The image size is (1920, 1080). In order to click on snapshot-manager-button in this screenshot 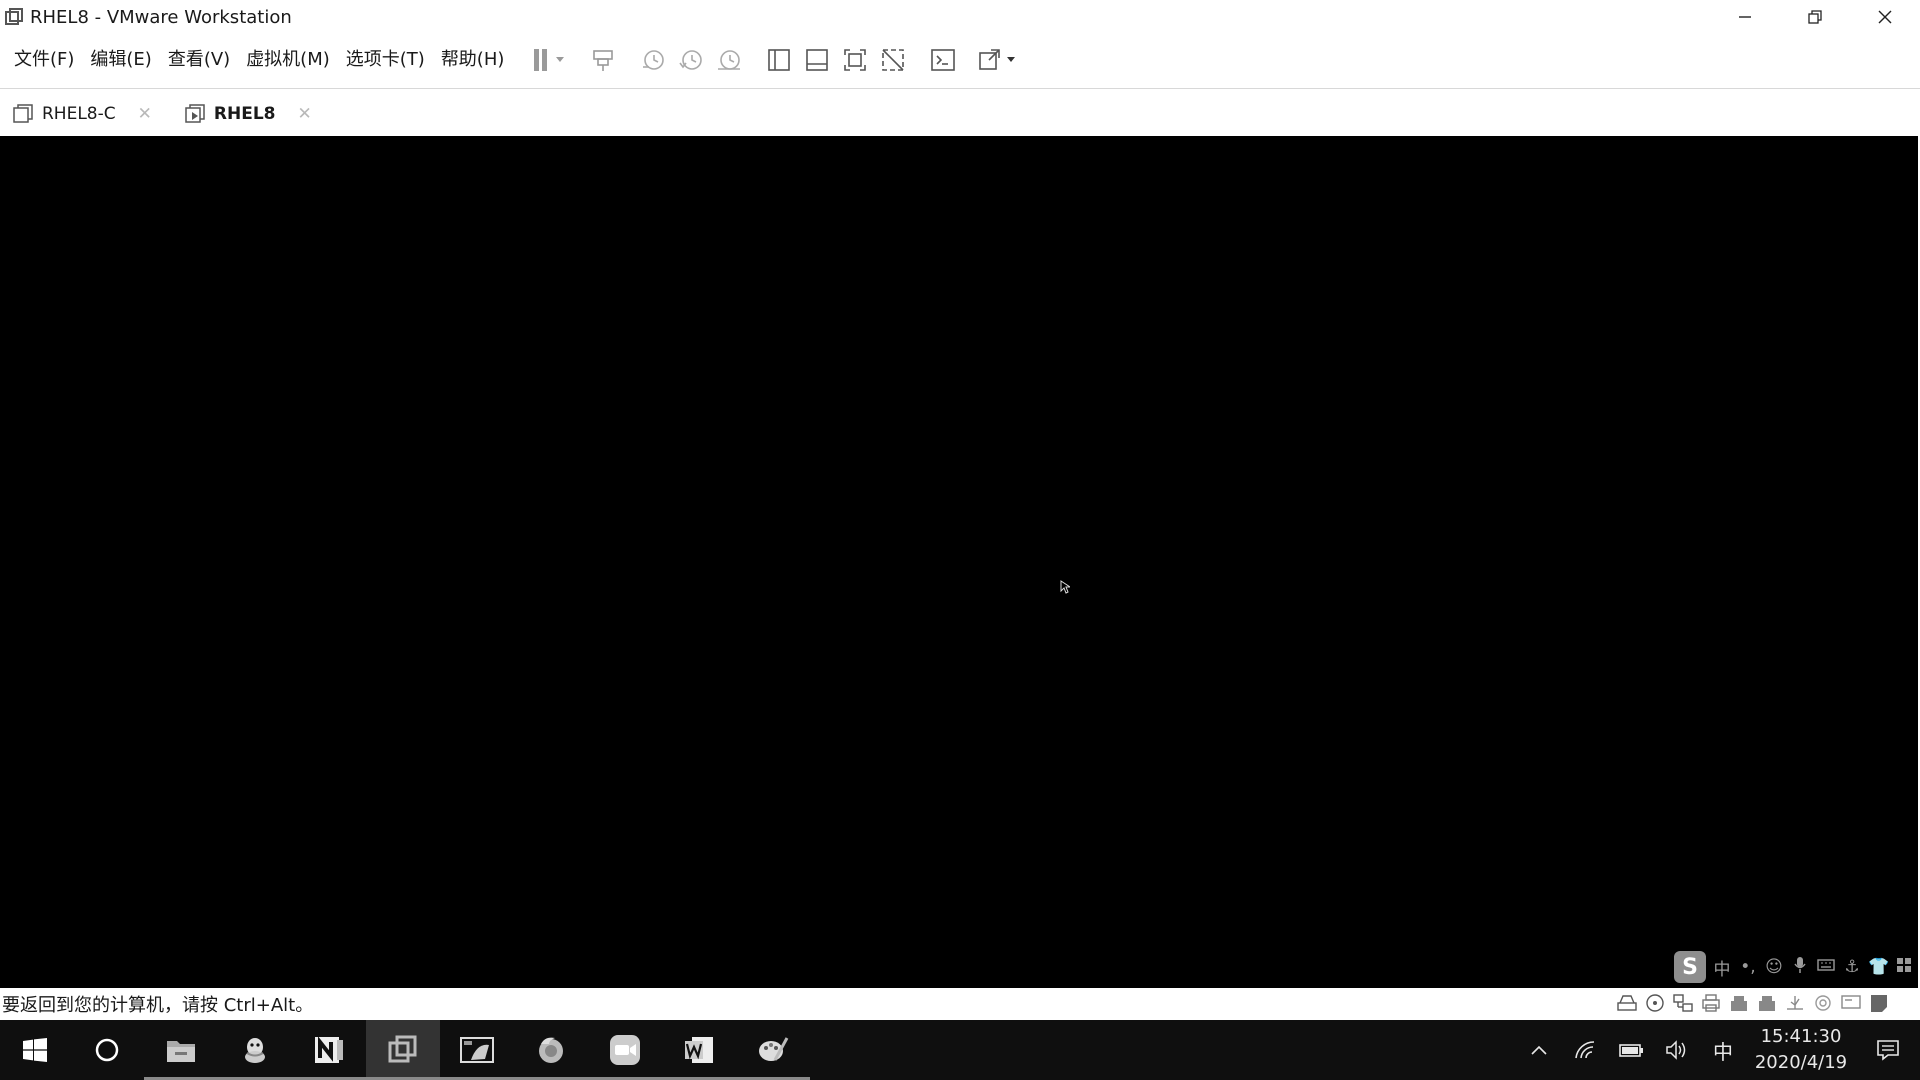, I will do `click(729, 60)`.